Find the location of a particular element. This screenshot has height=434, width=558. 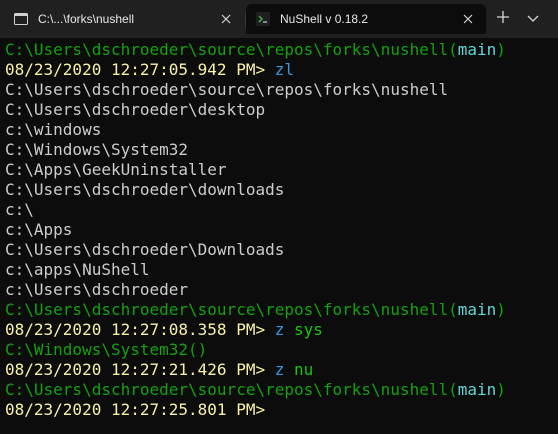

terminal-line: C:\Users\dschroeder\downloads is located at coordinates (281, 190).